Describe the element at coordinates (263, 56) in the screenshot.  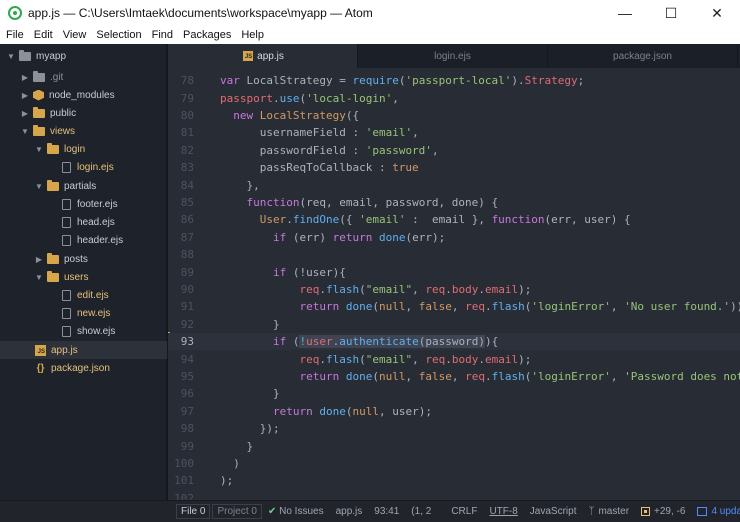
I see `tab-app-js: JS app.js` at that location.